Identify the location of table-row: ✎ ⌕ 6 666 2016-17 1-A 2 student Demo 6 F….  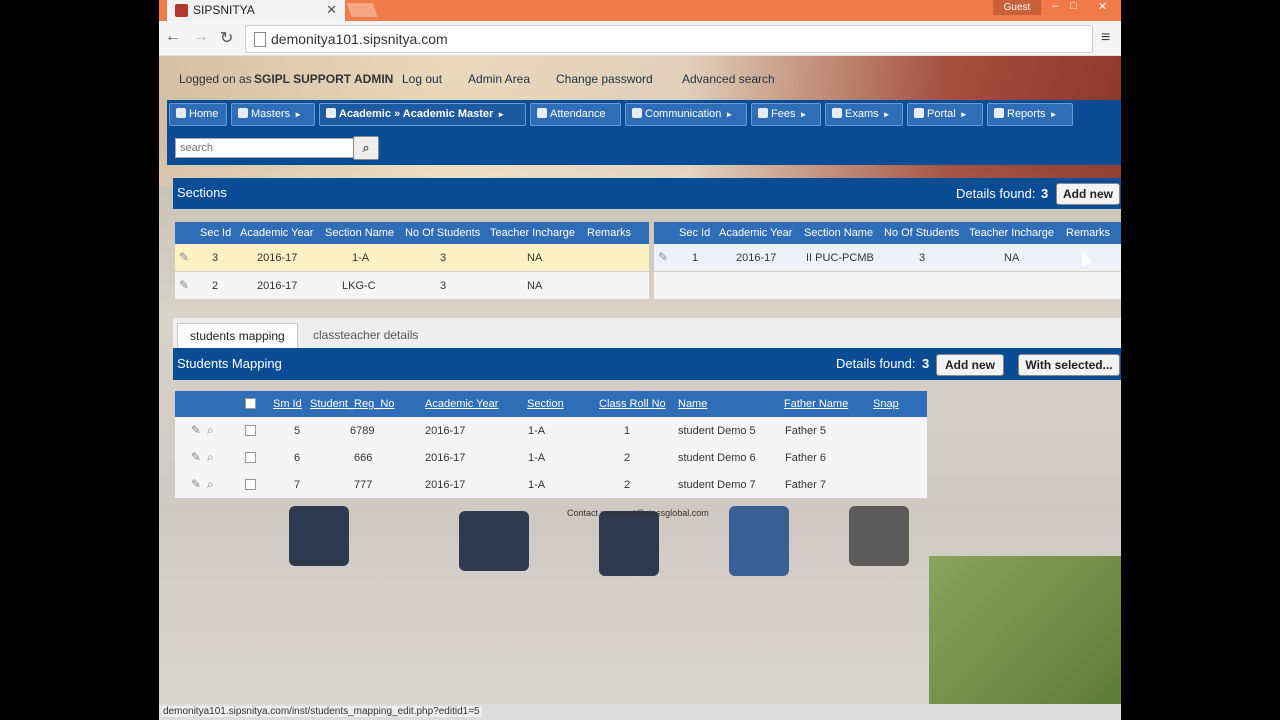
(551, 457).